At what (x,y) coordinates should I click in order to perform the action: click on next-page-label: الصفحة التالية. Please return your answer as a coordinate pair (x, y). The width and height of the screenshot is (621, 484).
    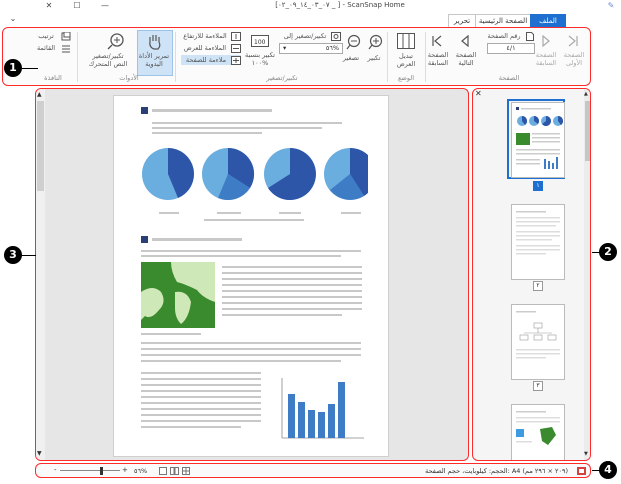
    Looking at the image, I should click on (466, 59).